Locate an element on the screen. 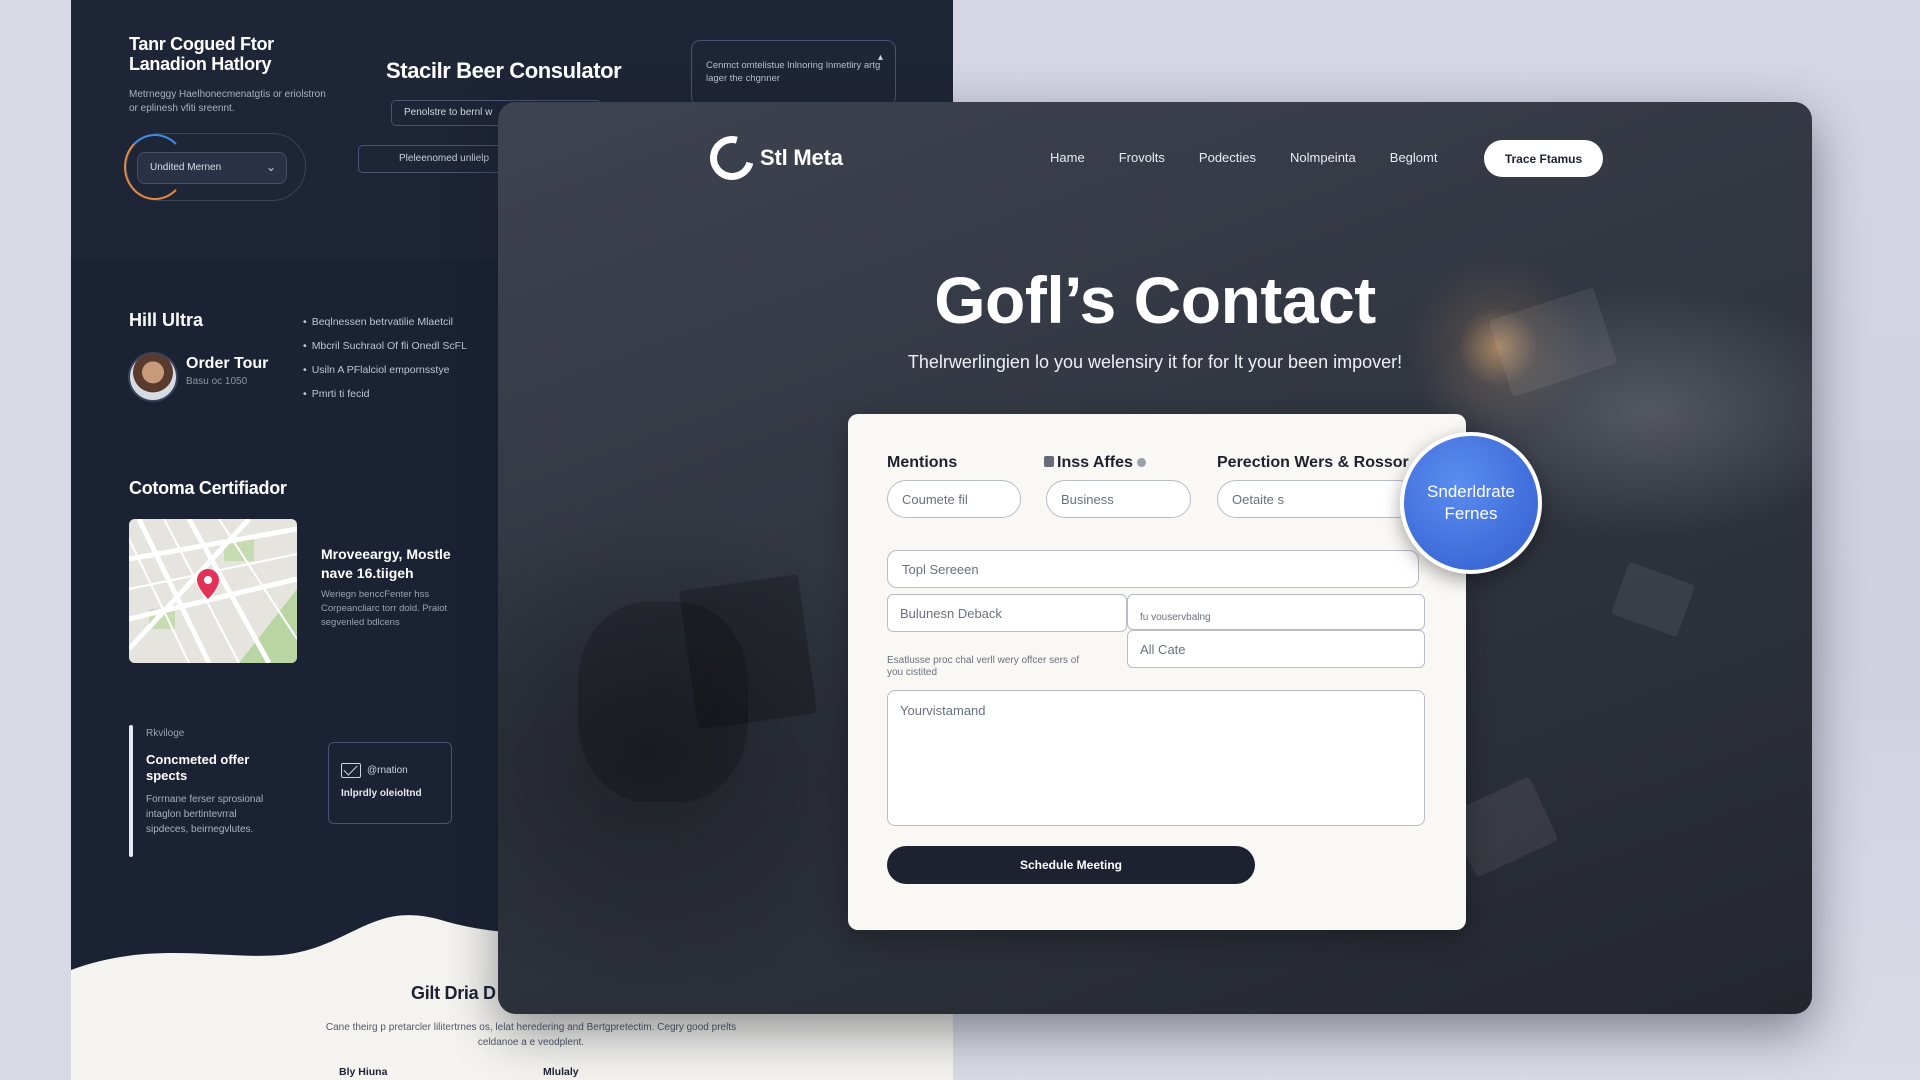 This screenshot has height=1080, width=1920. quote-heading: Concmeted offer spects is located at coordinates (198, 767).